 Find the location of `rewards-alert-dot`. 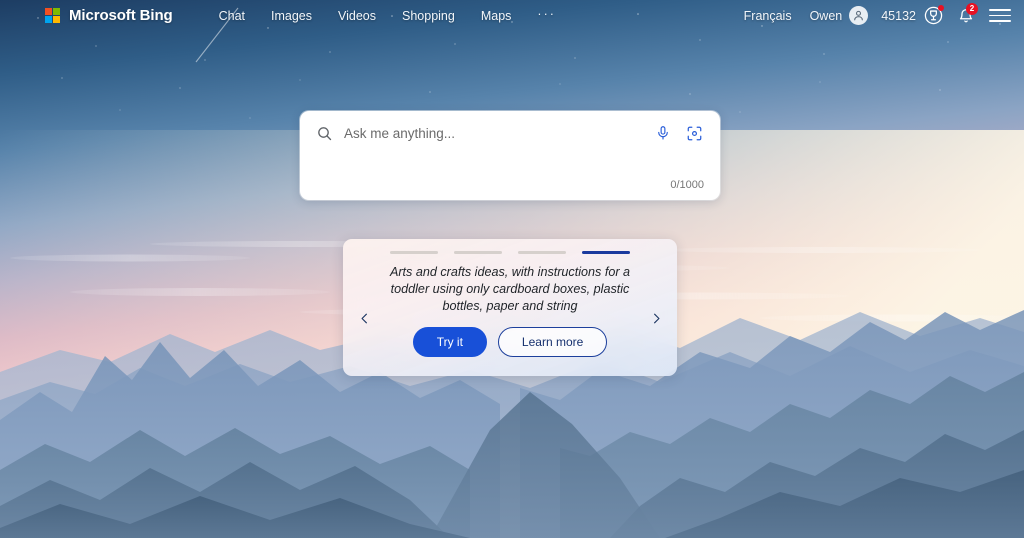

rewards-alert-dot is located at coordinates (941, 7).